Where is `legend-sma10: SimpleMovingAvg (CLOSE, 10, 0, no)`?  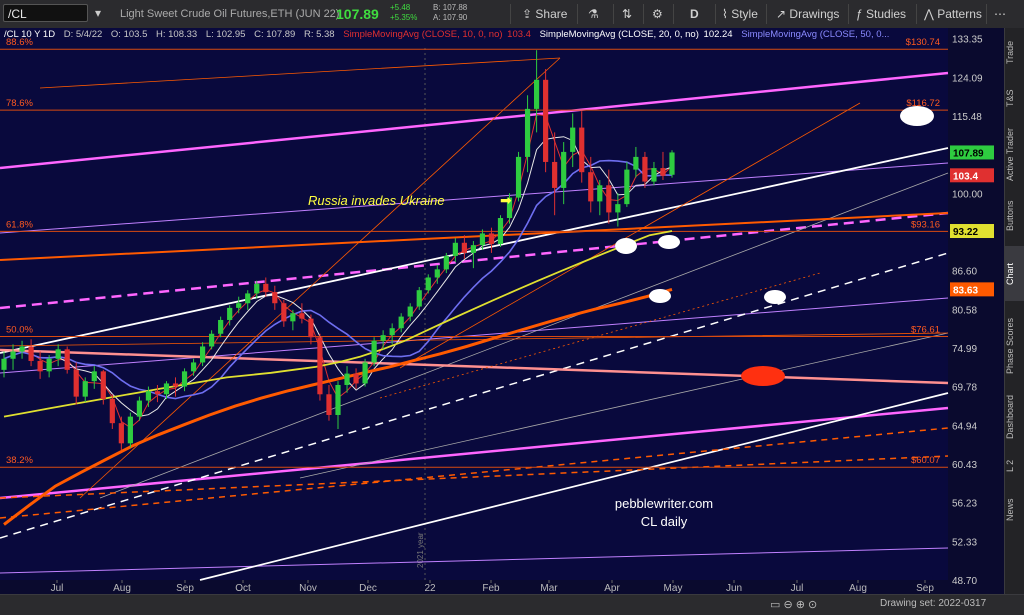
legend-sma10: SimpleMovingAvg (CLOSE, 10, 0, no) is located at coordinates (422, 34).